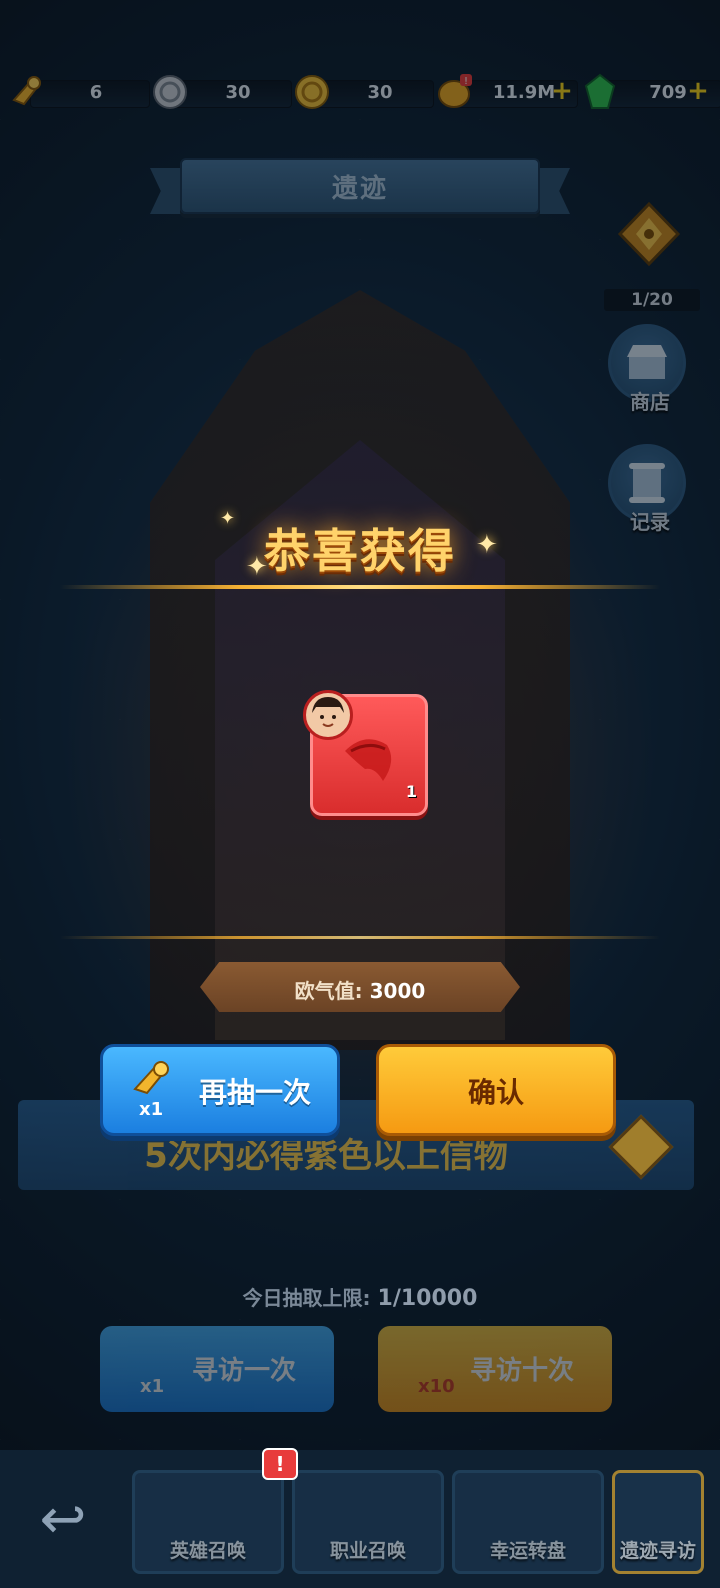  Describe the element at coordinates (151, 1078) in the screenshot. I see `golden-key-icon` at that location.